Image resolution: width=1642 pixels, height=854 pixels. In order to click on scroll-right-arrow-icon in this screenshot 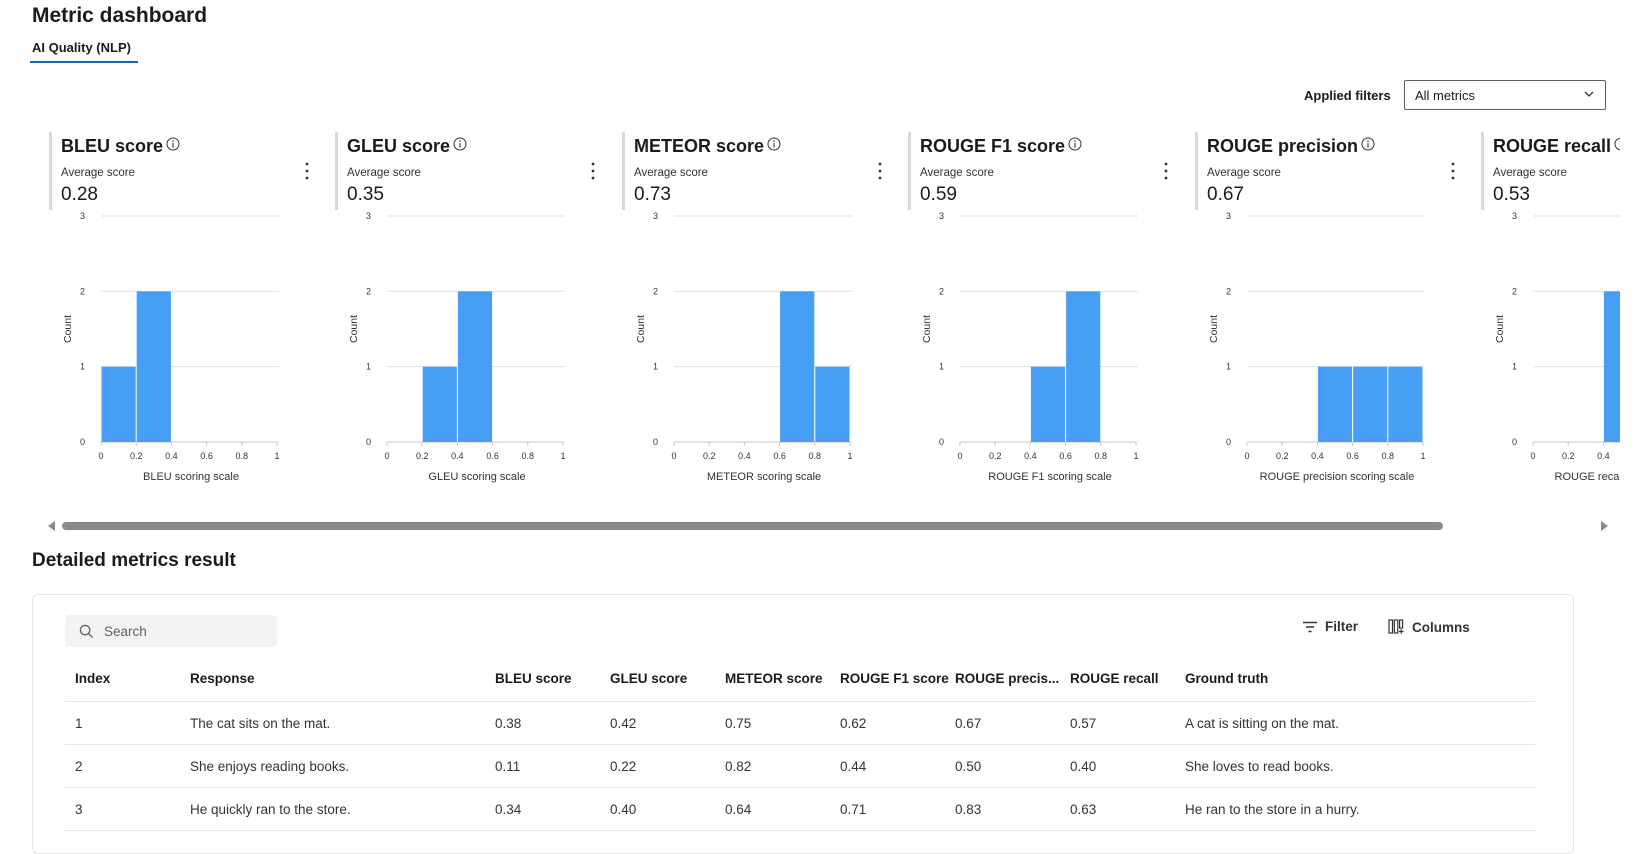, I will do `click(1604, 526)`.